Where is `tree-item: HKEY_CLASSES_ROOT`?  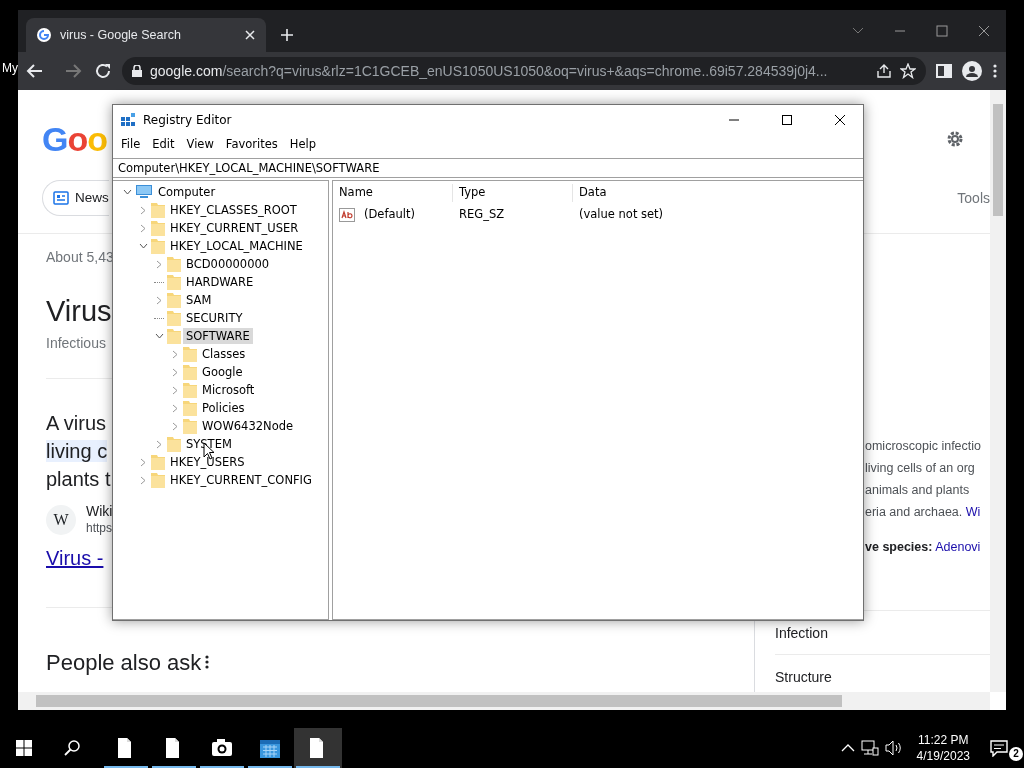
tree-item: HKEY_CLASSES_ROOT is located at coordinates (233, 210).